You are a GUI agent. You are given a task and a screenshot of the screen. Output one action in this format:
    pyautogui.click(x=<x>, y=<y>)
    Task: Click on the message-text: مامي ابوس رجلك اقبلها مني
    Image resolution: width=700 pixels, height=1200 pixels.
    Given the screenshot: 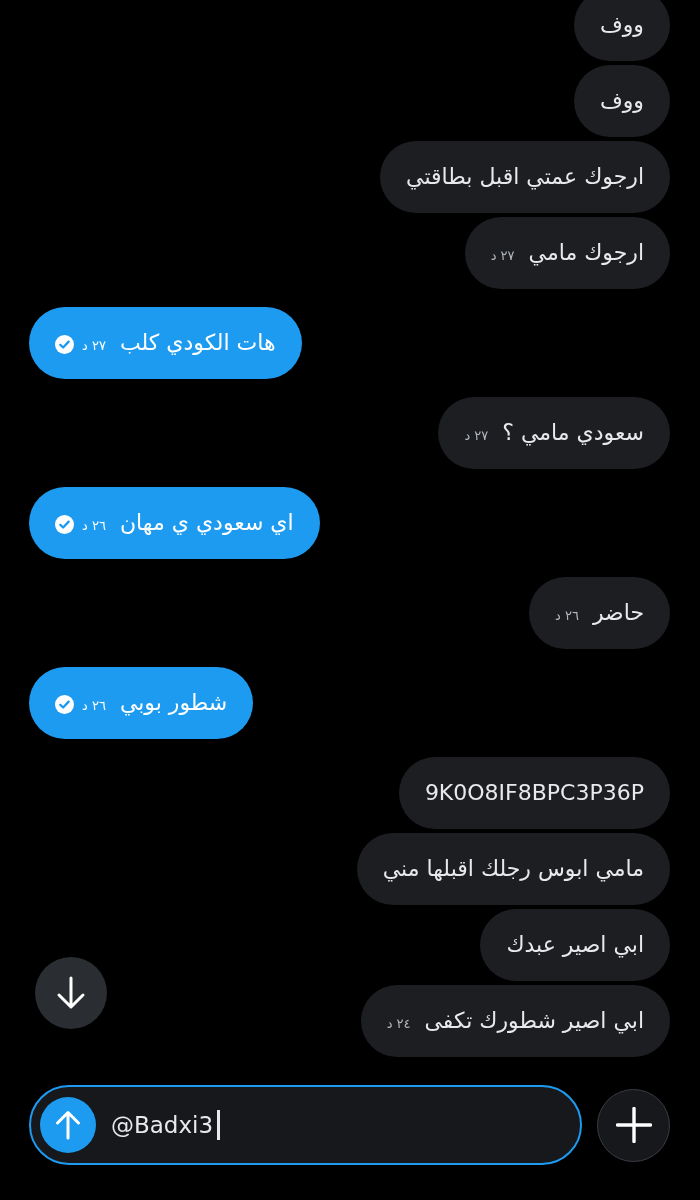 What is the action you would take?
    pyautogui.click(x=513, y=869)
    